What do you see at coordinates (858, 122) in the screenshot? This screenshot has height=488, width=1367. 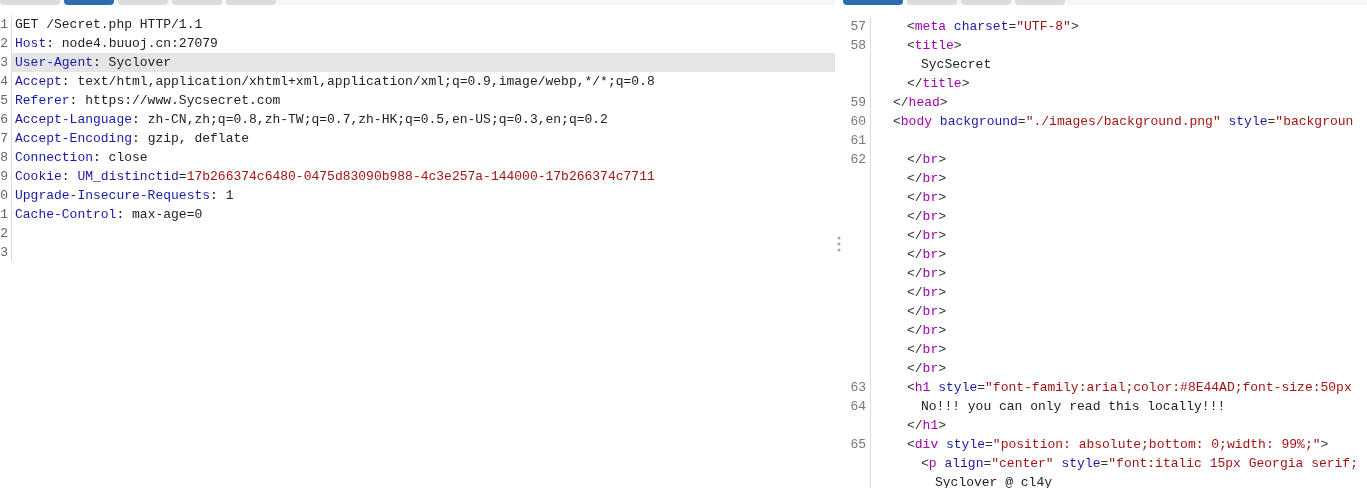 I see `line-number: 60` at bounding box center [858, 122].